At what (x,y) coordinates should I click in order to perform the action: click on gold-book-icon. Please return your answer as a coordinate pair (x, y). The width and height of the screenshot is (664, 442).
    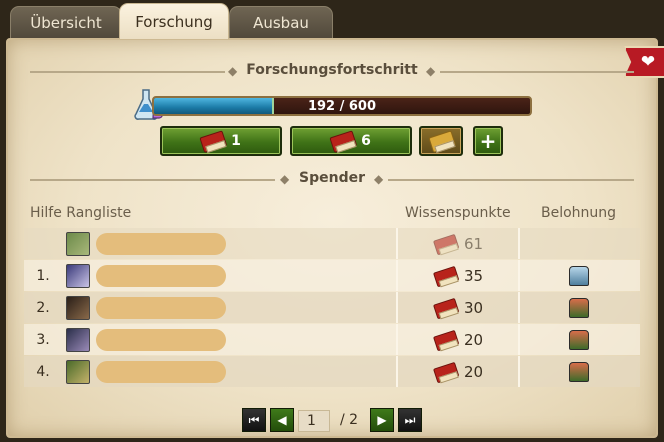
    Looking at the image, I should click on (441, 141).